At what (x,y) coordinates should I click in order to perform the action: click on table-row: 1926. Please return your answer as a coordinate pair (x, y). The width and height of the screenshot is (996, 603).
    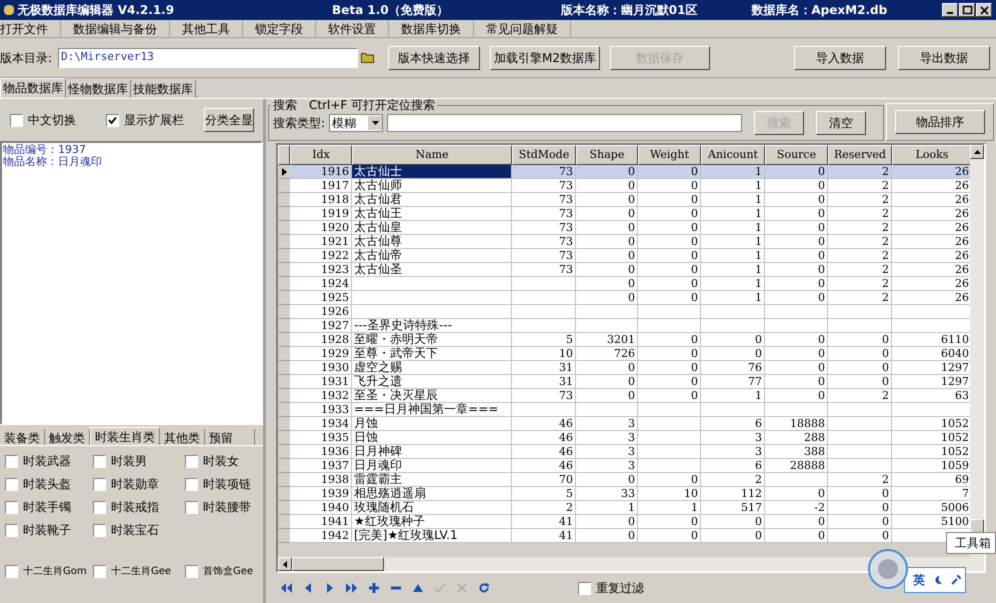
    Looking at the image, I should click on (624, 312).